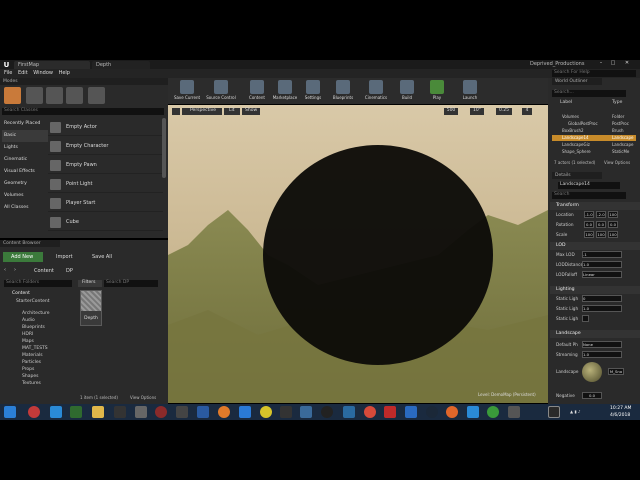 The image size is (640, 480). What do you see at coordinates (437, 90) in the screenshot?
I see `toolbar-play: Play` at bounding box center [437, 90].